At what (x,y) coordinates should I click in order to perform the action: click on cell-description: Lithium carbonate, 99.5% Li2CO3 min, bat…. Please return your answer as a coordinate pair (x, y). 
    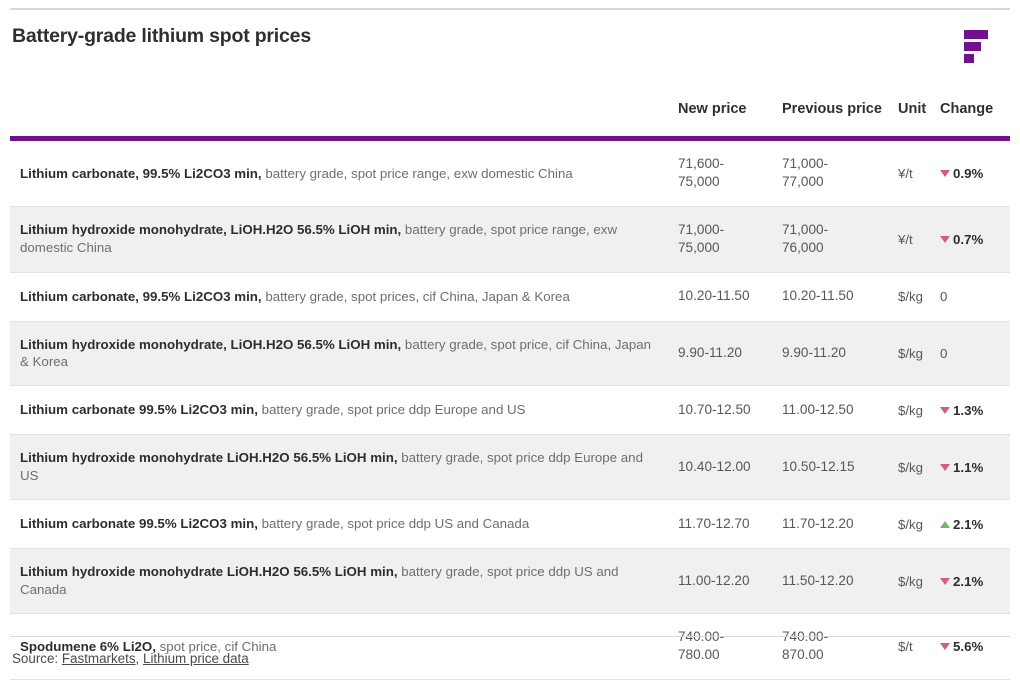
    Looking at the image, I should click on (343, 174).